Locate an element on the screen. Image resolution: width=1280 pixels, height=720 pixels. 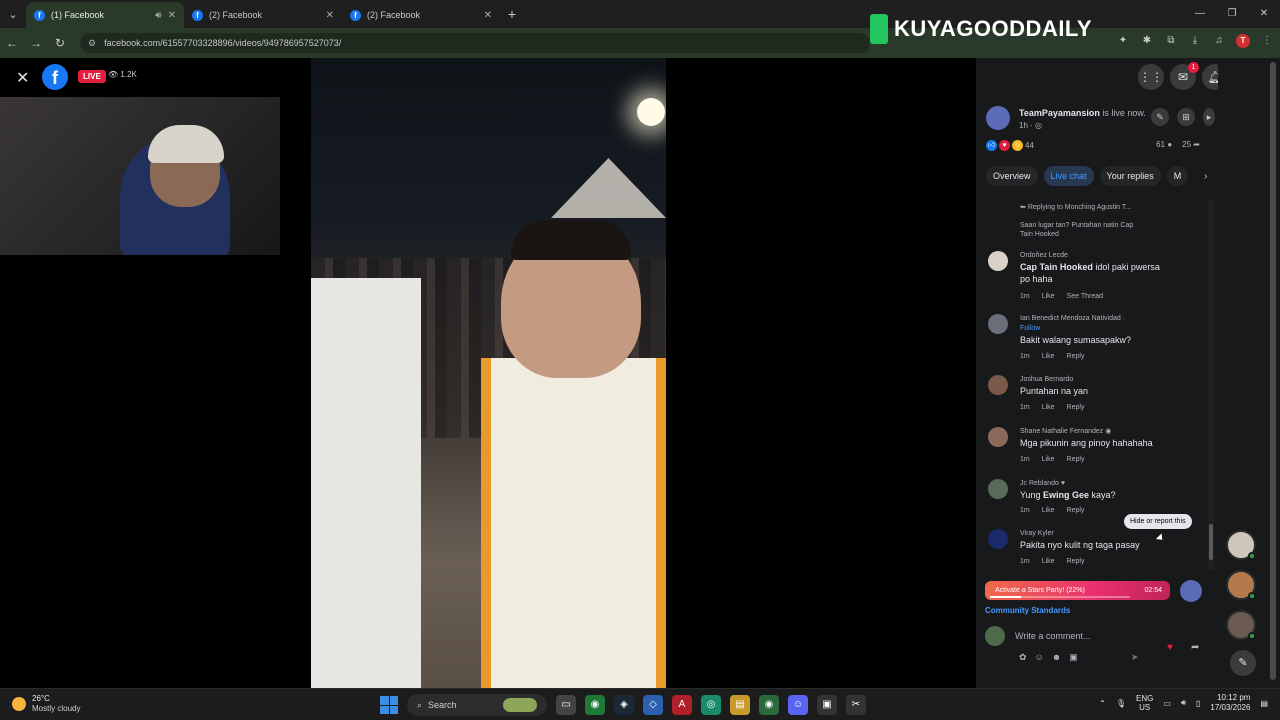
weather-widget: 26°C Mostly cloudy is located at coordinates (46, 703).